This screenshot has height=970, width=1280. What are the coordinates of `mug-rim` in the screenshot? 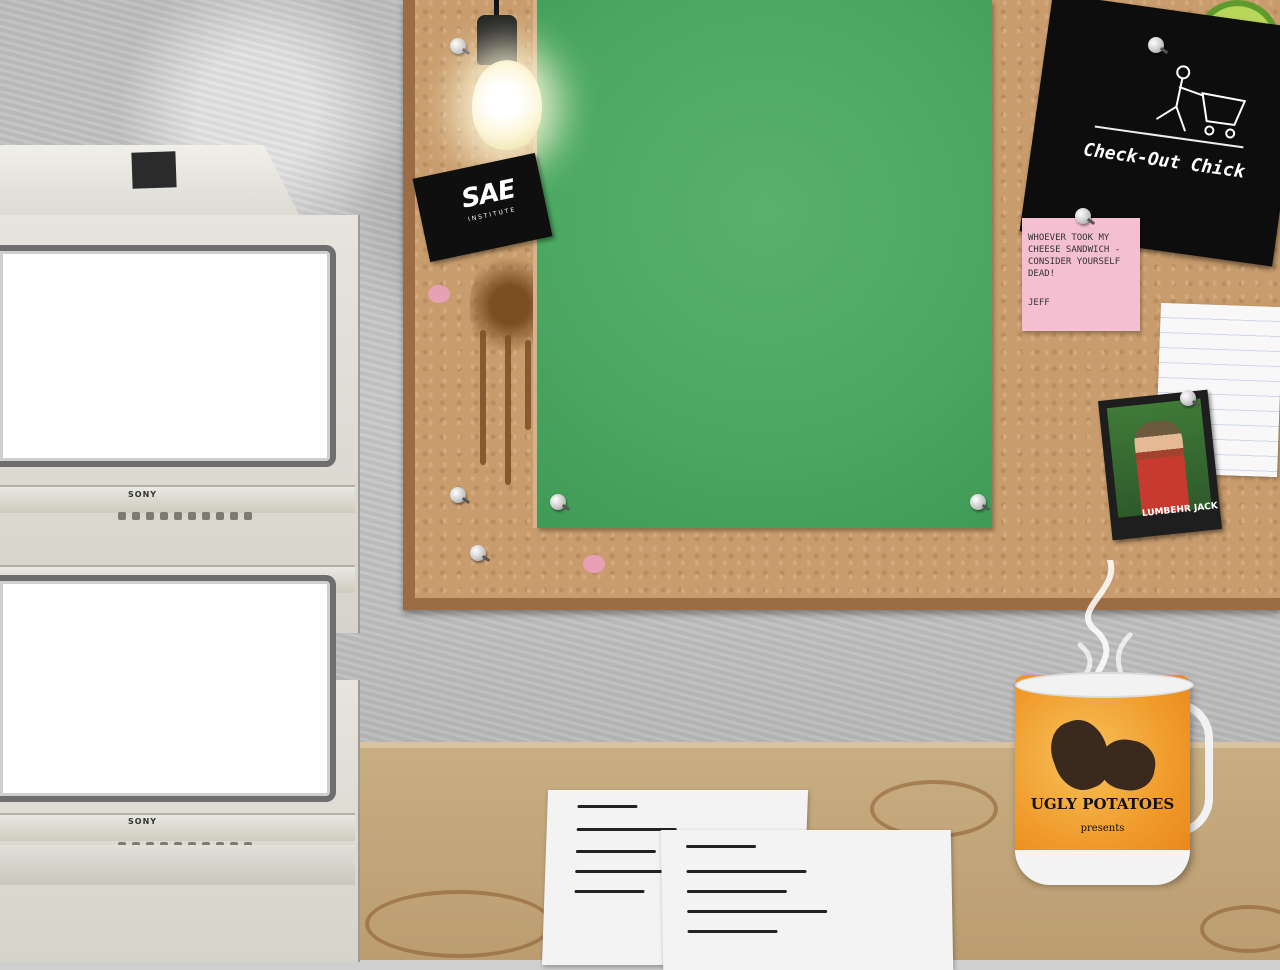 It's located at (1104, 685).